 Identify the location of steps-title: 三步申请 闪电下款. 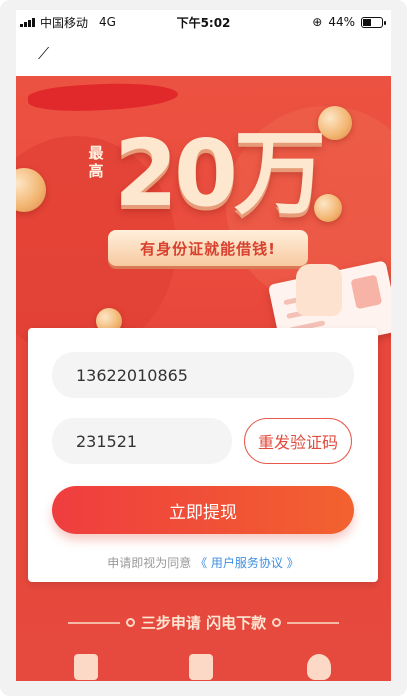
(203, 623).